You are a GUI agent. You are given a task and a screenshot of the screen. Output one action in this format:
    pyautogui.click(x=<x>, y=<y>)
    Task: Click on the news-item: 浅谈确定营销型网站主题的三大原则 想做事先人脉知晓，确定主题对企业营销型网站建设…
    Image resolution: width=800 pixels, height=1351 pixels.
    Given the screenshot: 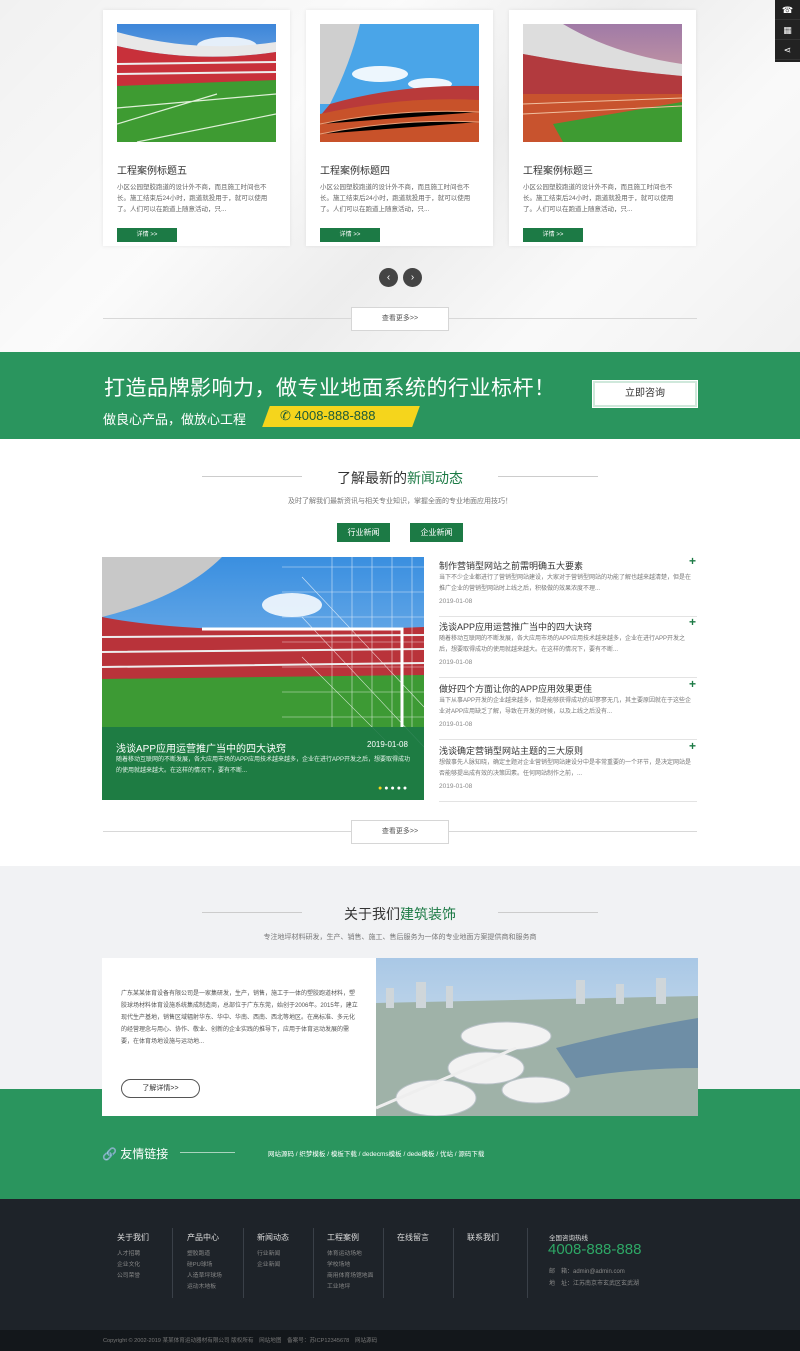 What is the action you would take?
    pyautogui.click(x=568, y=770)
    